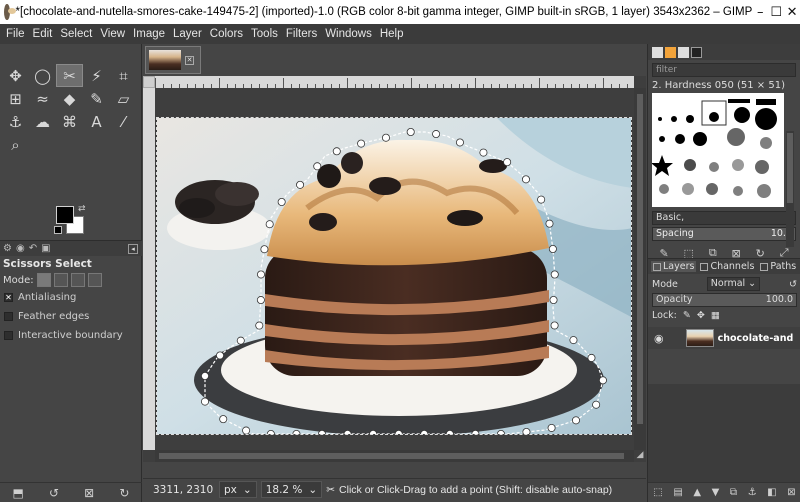 This screenshot has height=502, width=800. What do you see at coordinates (42, 121) in the screenshot?
I see `smudge-tool-icon: ☁` at bounding box center [42, 121].